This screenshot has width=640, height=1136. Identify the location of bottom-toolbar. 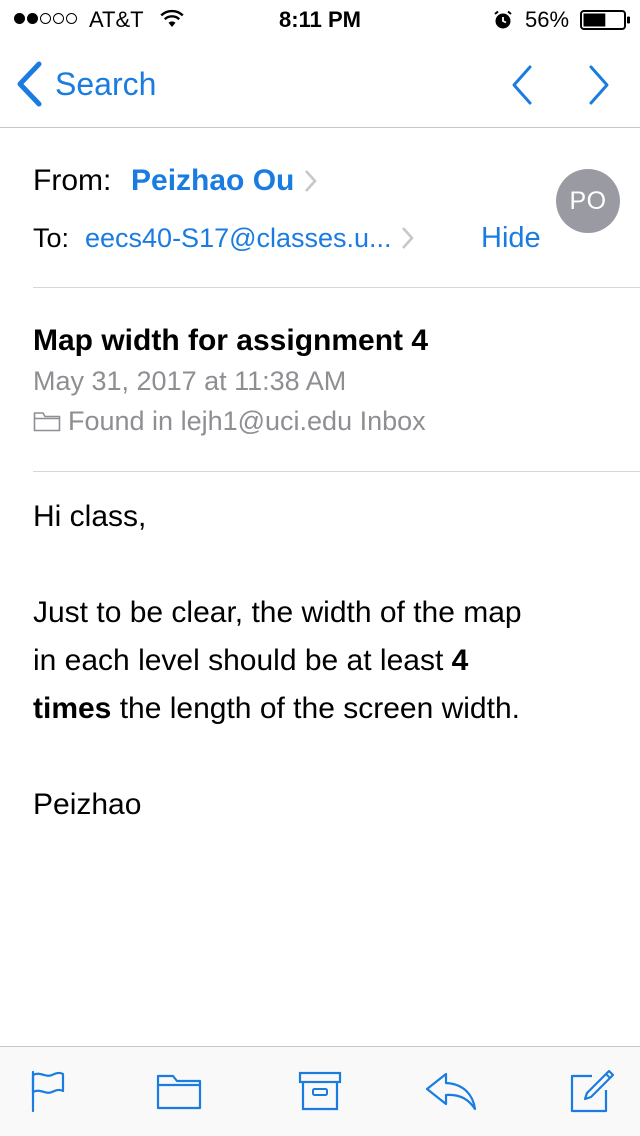
(320, 1091).